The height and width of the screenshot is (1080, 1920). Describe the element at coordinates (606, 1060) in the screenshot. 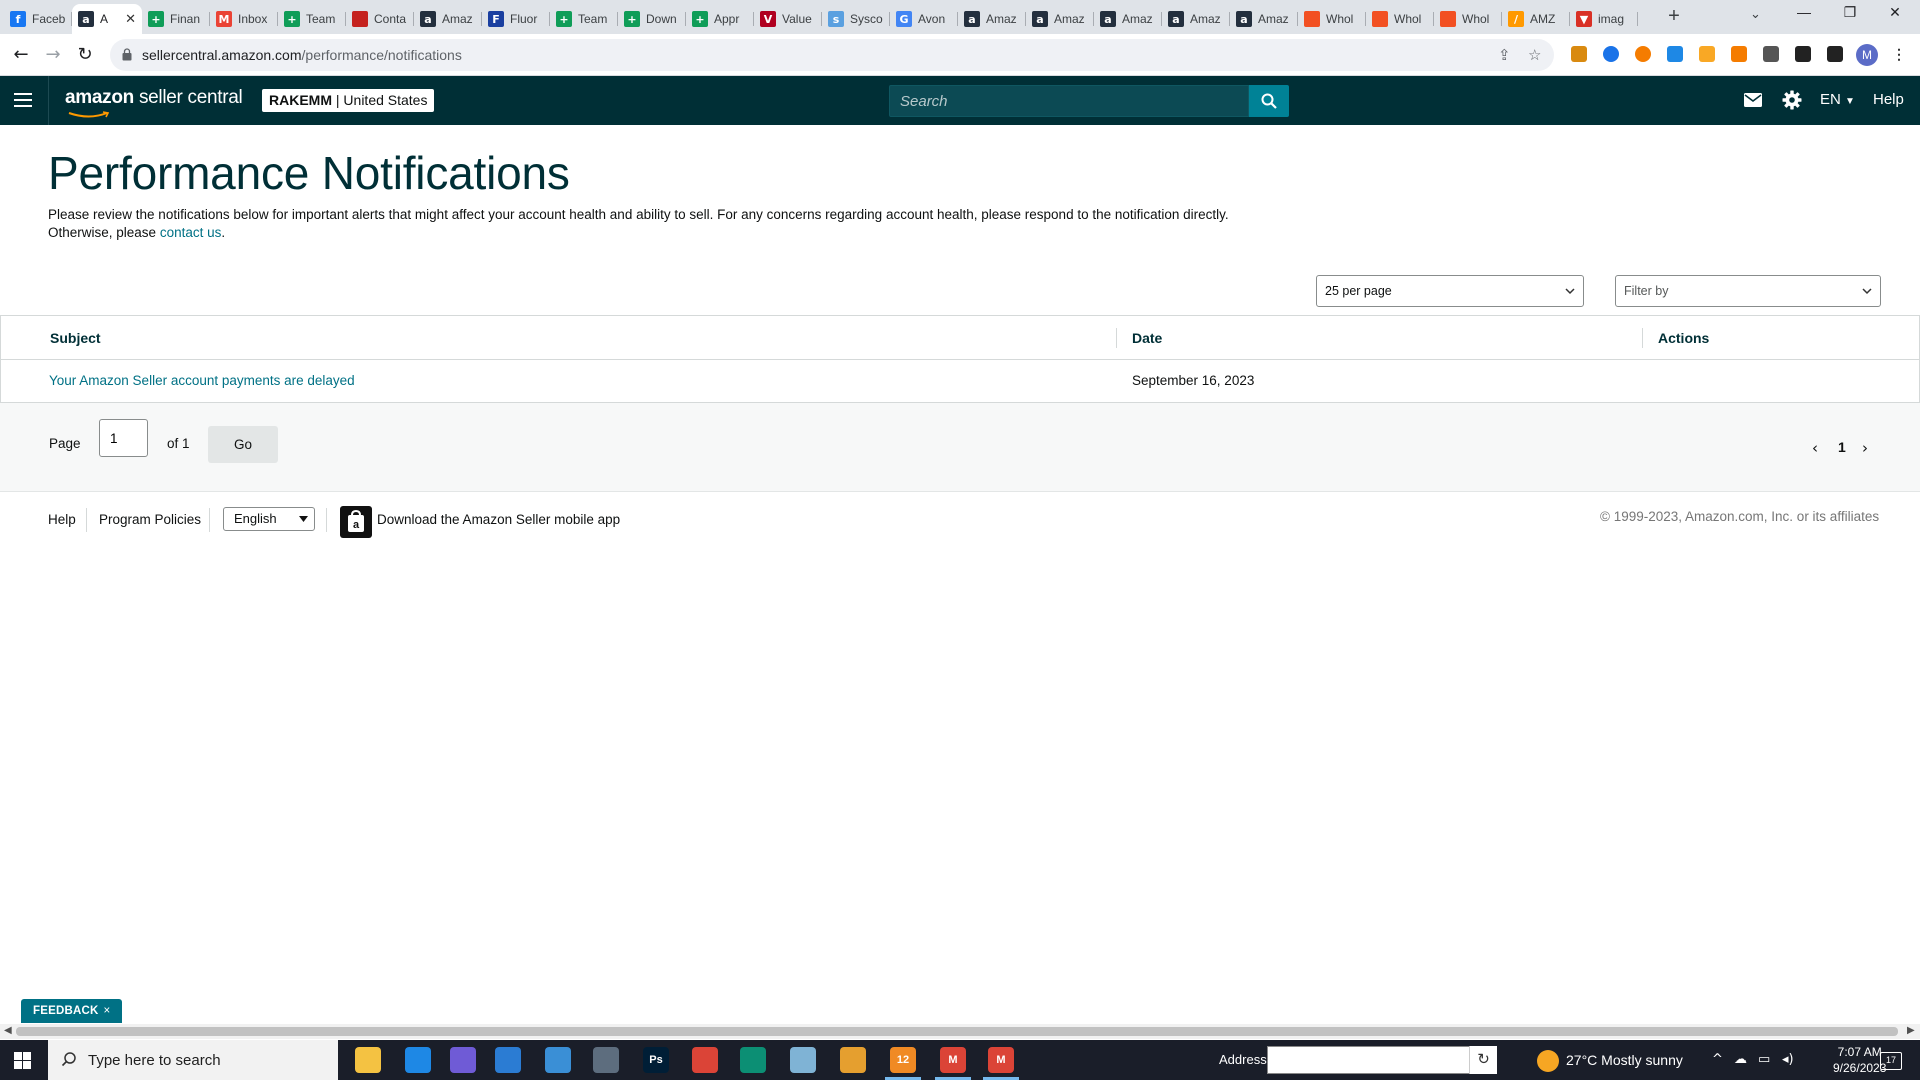

I see `calculator-icon` at that location.